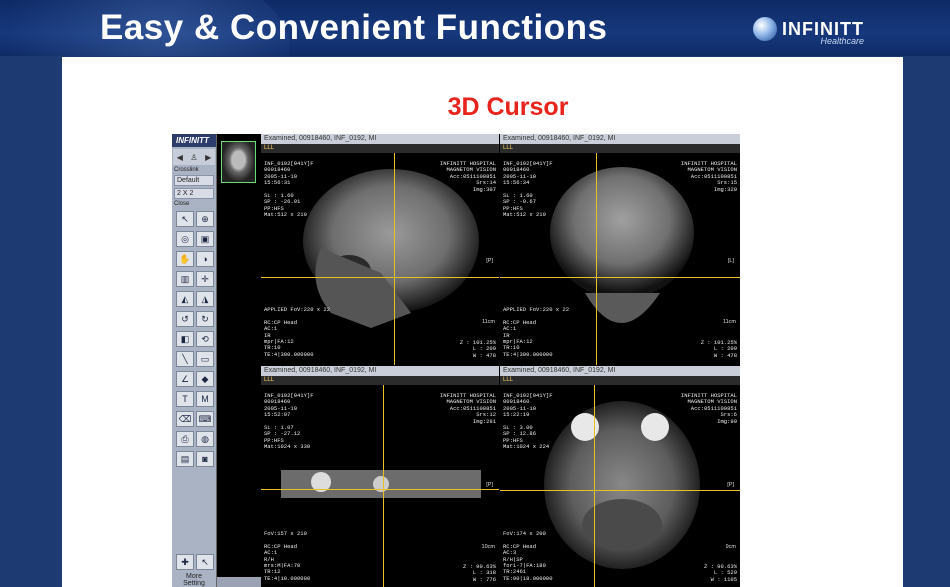 Image resolution: width=950 pixels, height=587 pixels. What do you see at coordinates (730, 547) in the screenshot?
I see `scale-label: 9cm` at bounding box center [730, 547].